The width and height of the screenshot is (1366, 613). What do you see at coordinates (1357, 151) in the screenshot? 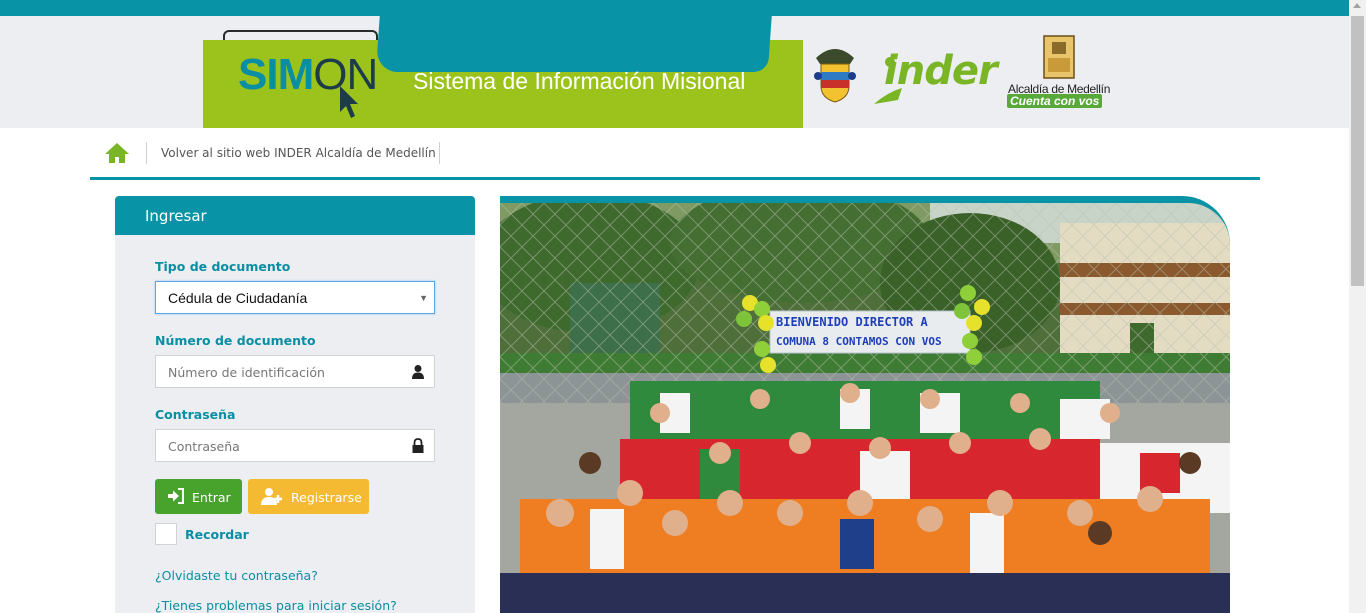
I see `scrollbar-thumb` at bounding box center [1357, 151].